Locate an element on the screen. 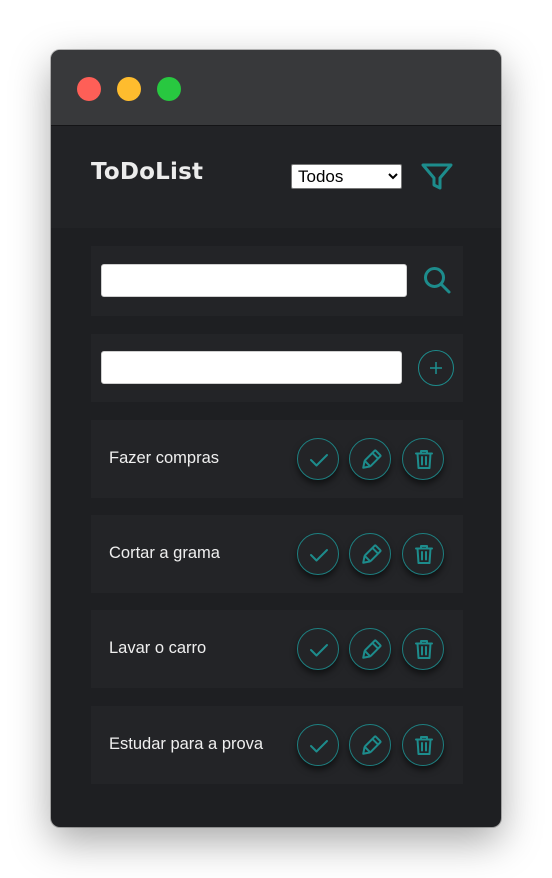  filter-icon is located at coordinates (437, 177).